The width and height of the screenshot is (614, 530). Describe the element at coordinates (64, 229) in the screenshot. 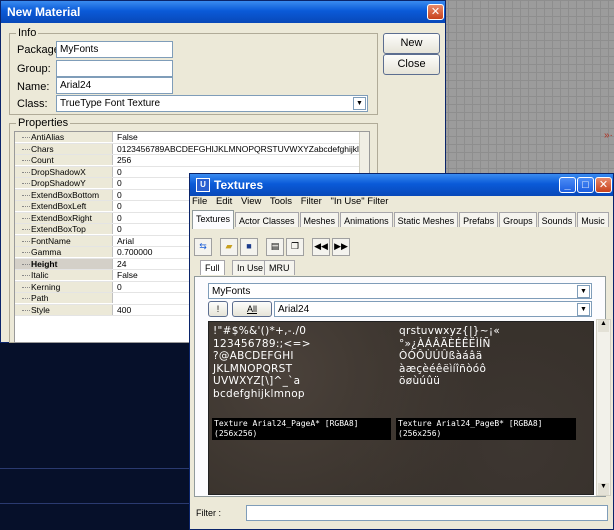

I see `property-name: ExtendBoxTop` at that location.